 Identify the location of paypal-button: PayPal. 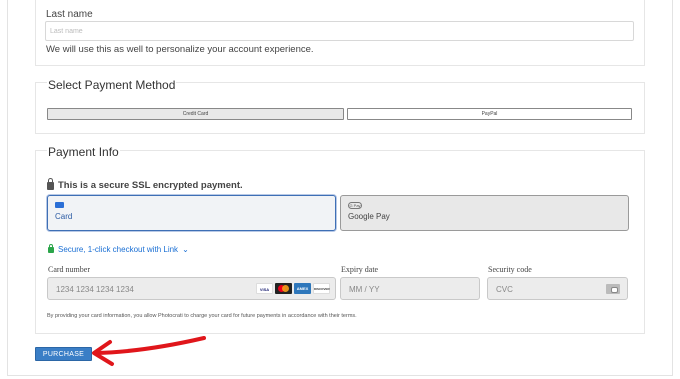
(489, 114).